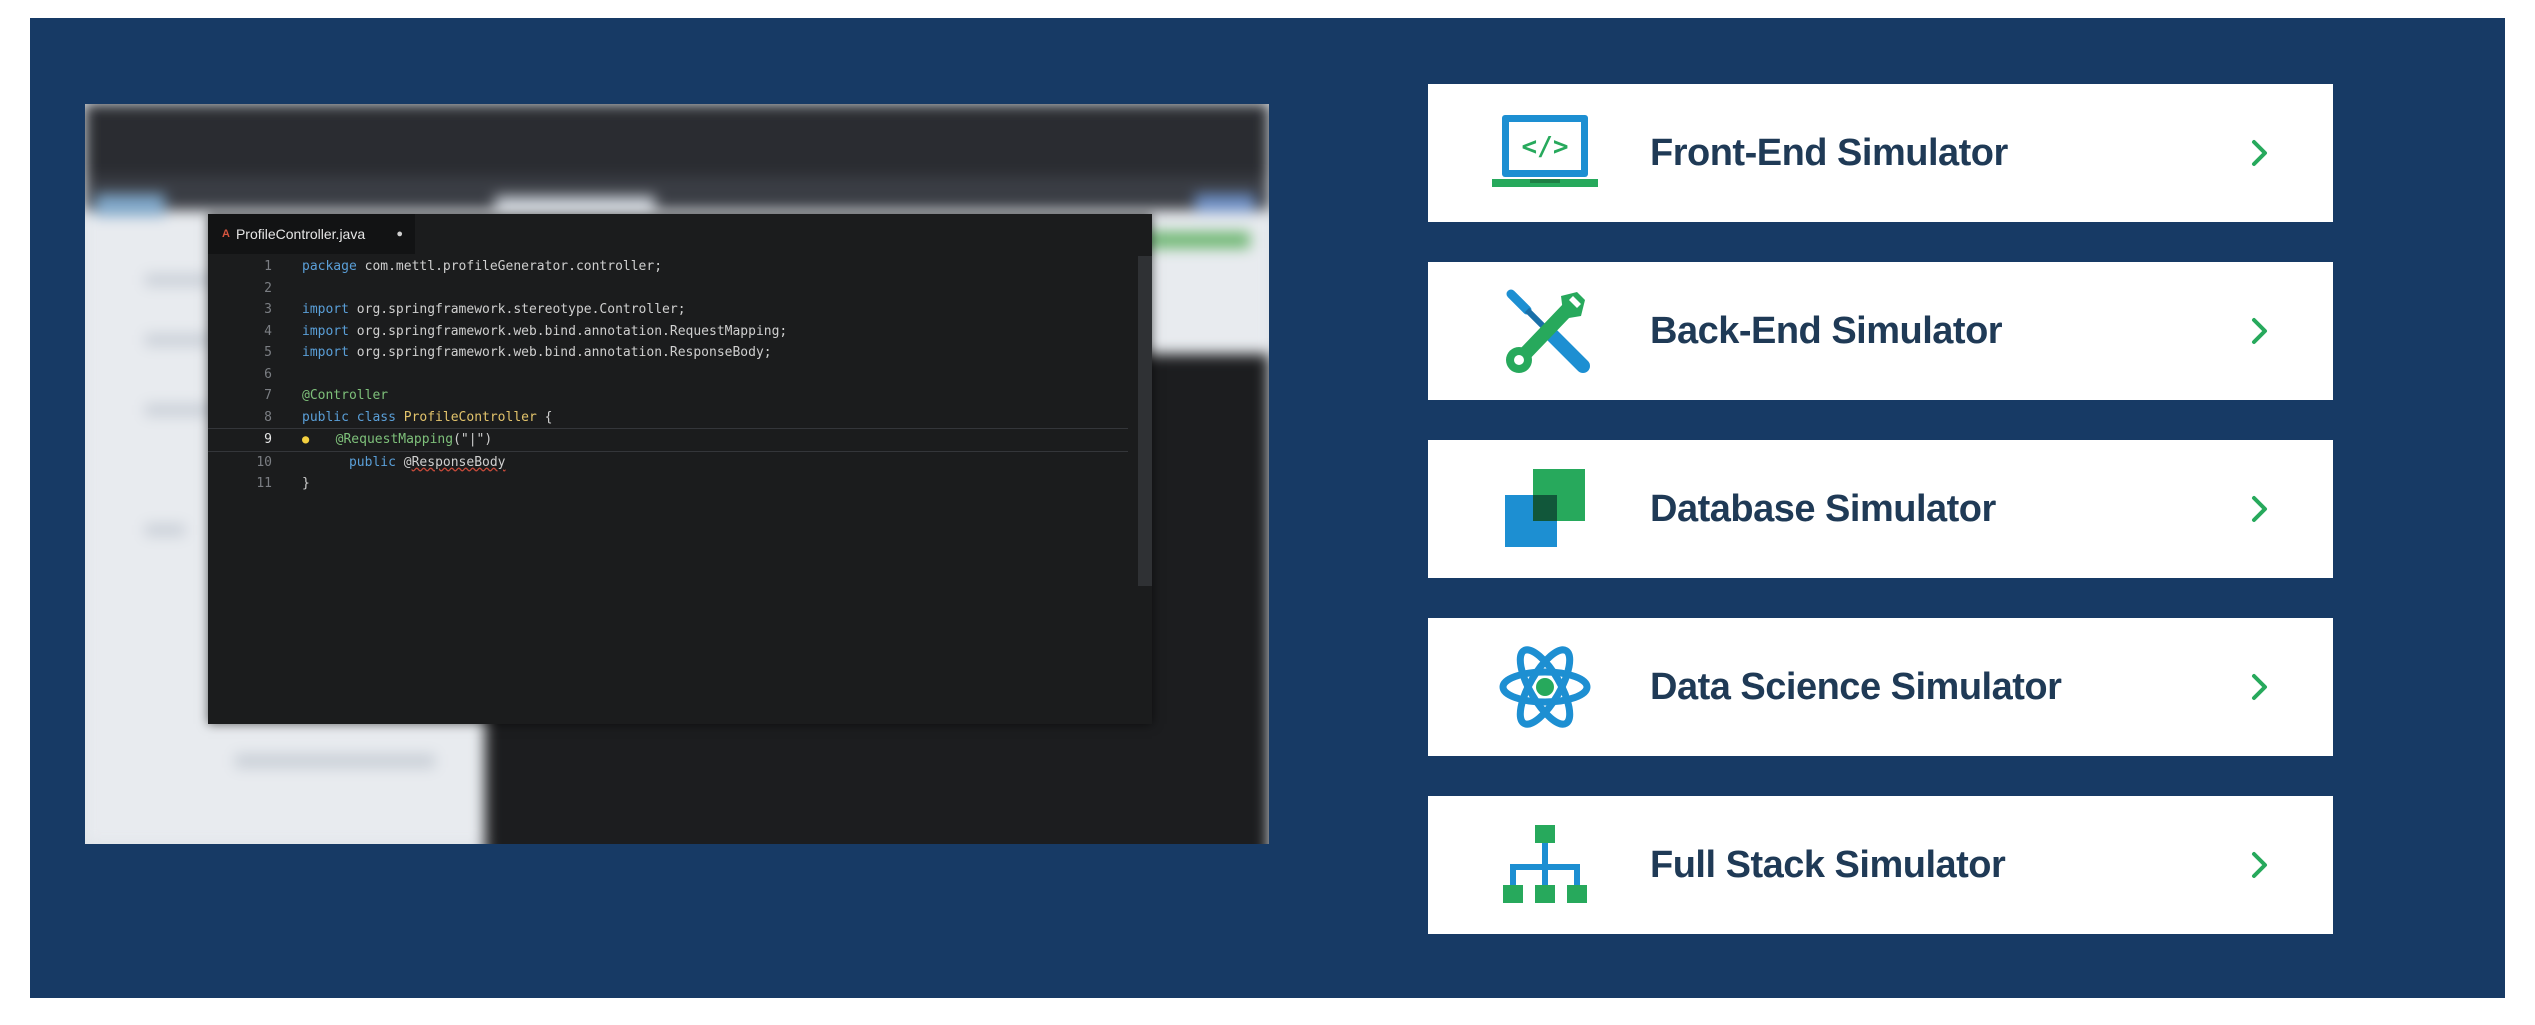  I want to click on code-text: }, so click(306, 484).